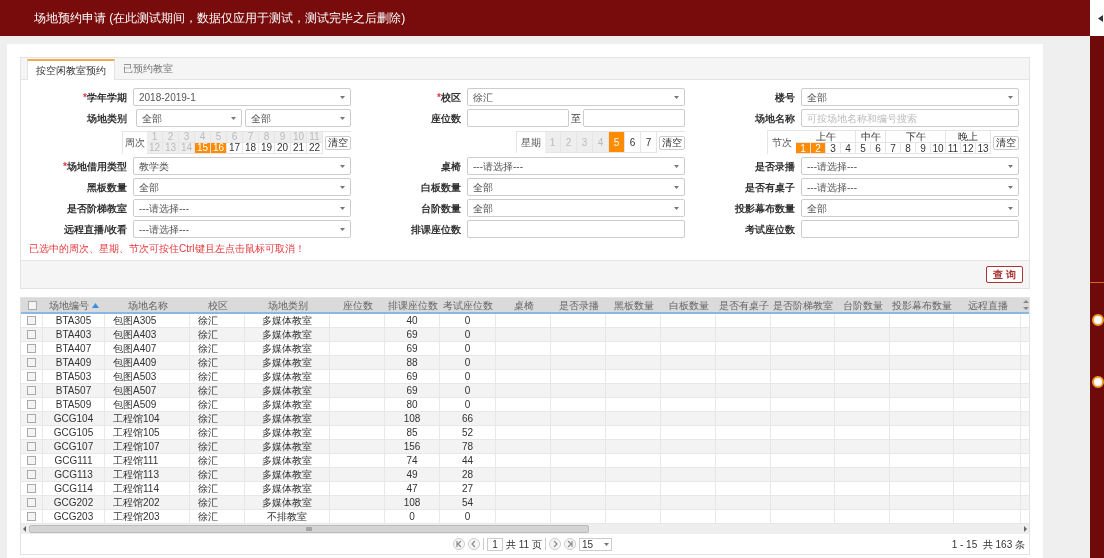 The width and height of the screenshot is (1104, 558). What do you see at coordinates (309, 529) in the screenshot?
I see `scrollbar-thumb` at bounding box center [309, 529].